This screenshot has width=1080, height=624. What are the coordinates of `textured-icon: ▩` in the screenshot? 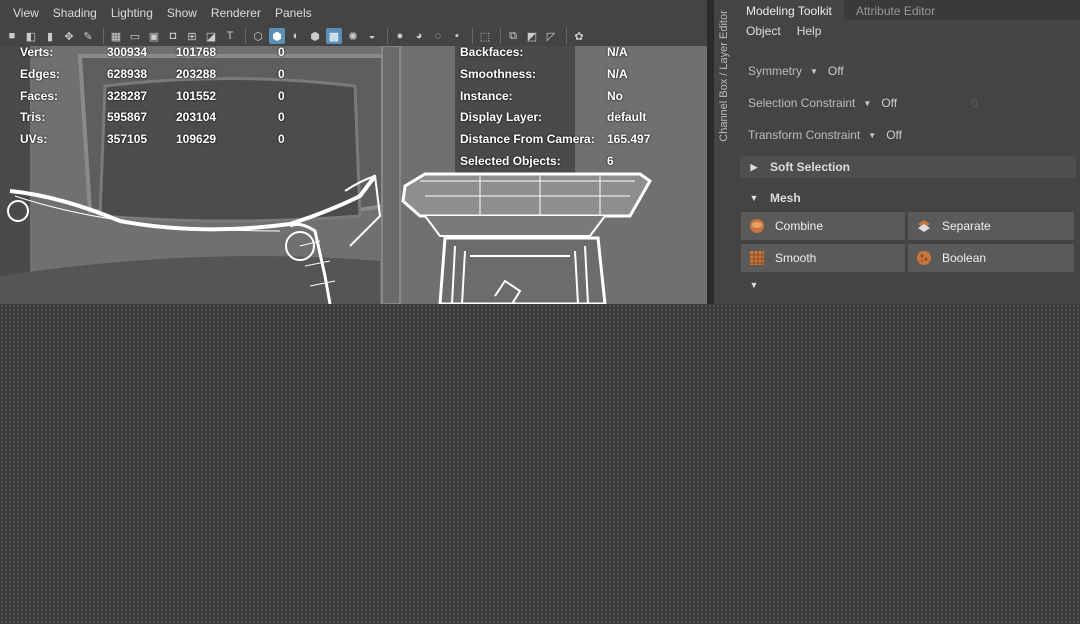 It's located at (334, 36).